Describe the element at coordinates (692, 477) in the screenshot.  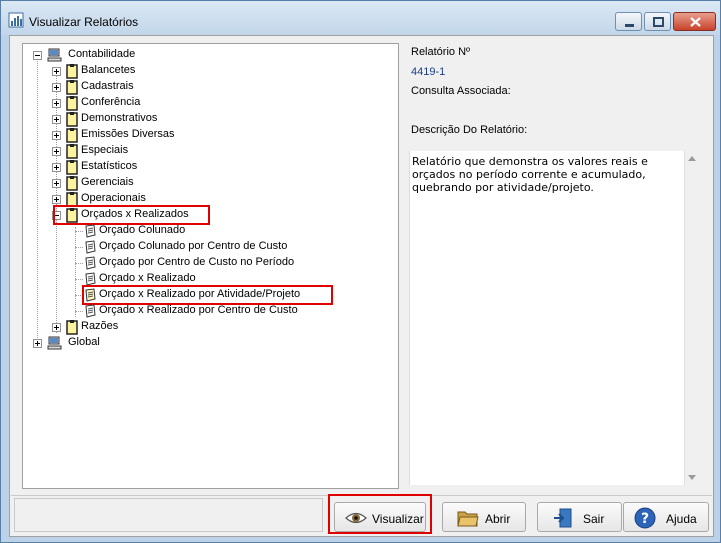
I see `scroll-down-icon` at that location.